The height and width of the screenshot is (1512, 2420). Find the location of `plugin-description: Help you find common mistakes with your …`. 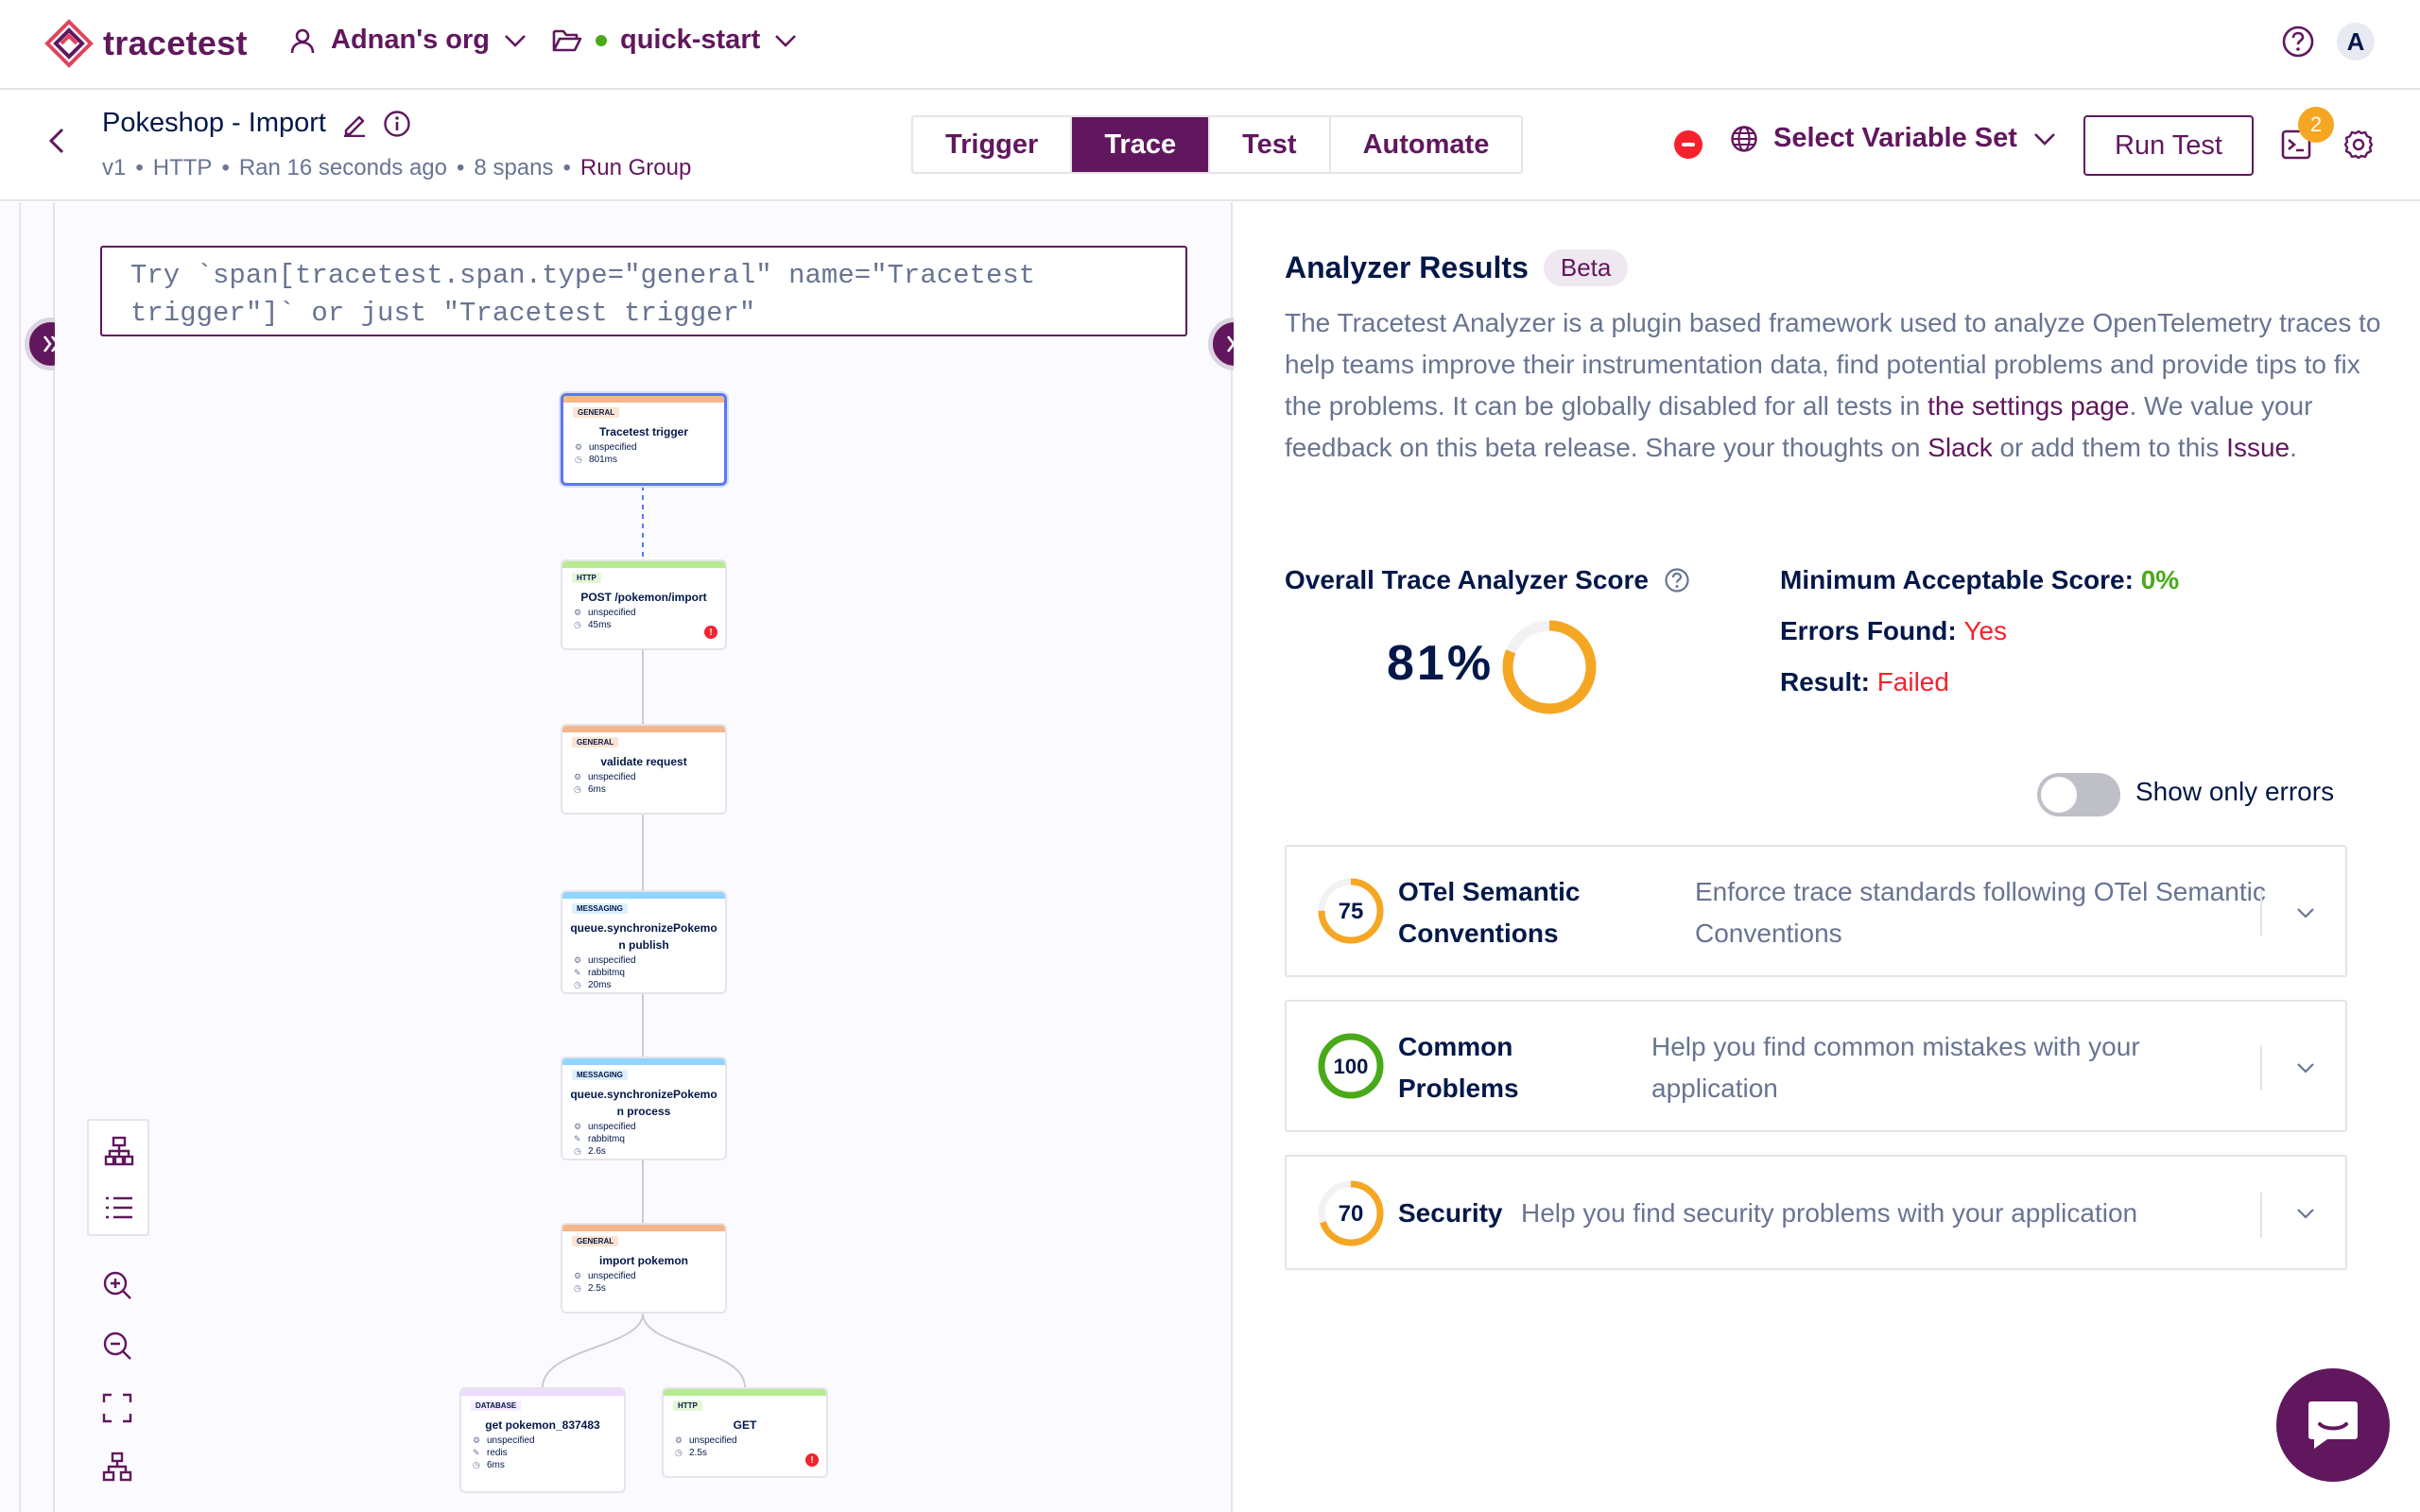

plugin-description: Help you find common mistakes with your … is located at coordinates (1895, 1067).